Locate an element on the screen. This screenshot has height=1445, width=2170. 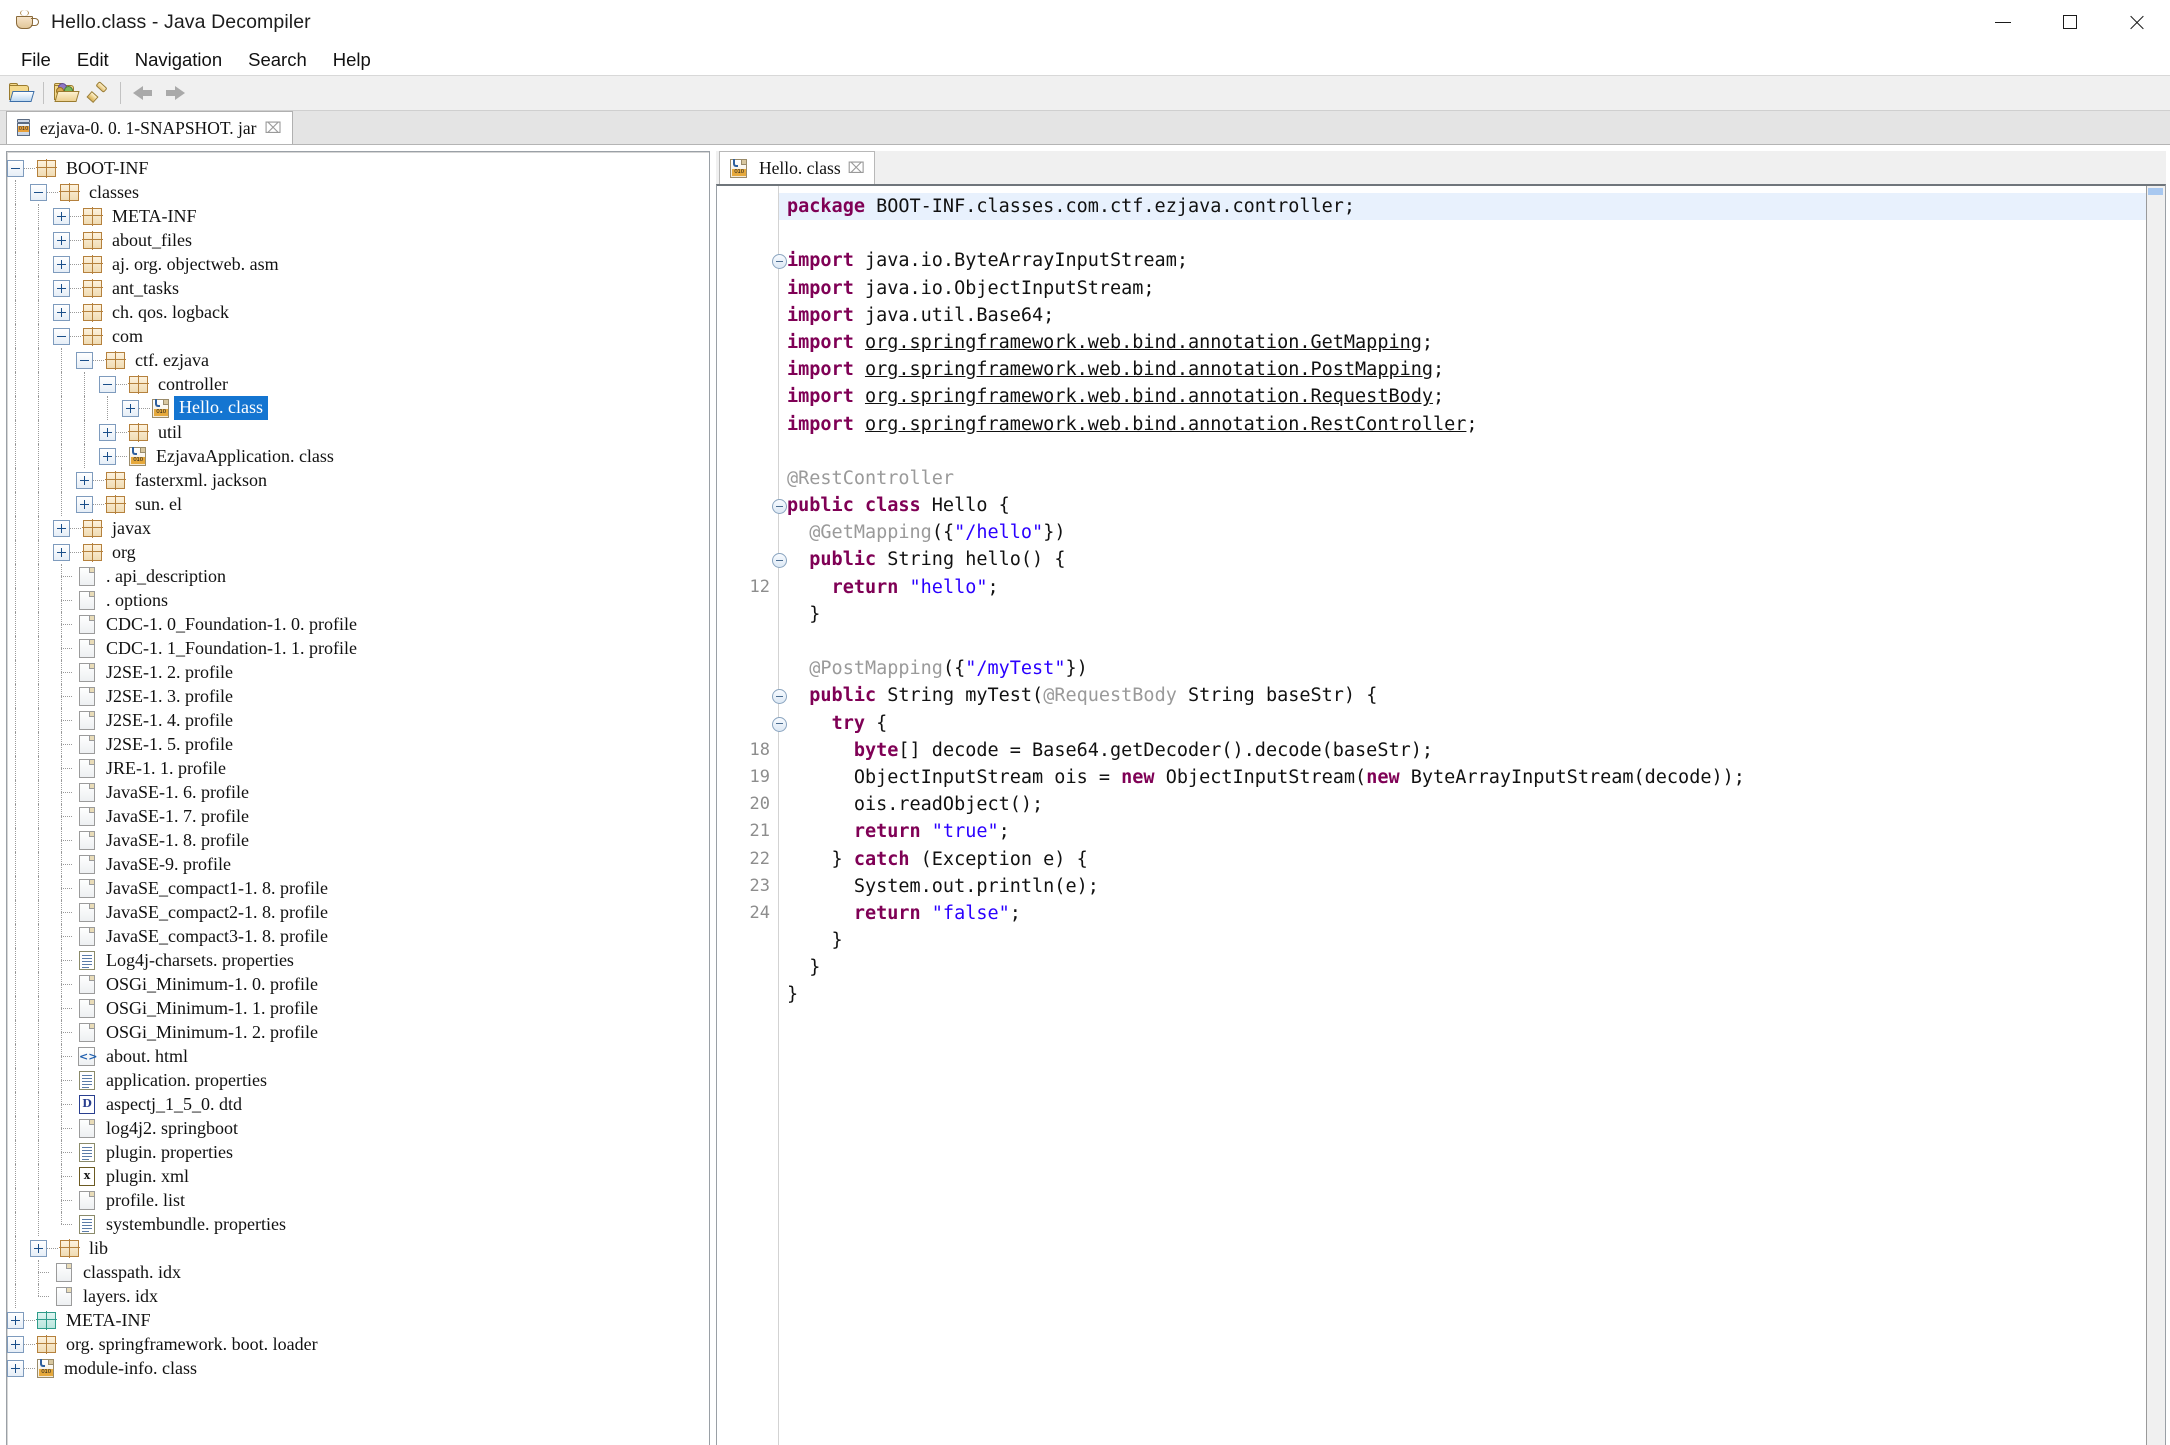
tree-item: javax is located at coordinates (358, 528).